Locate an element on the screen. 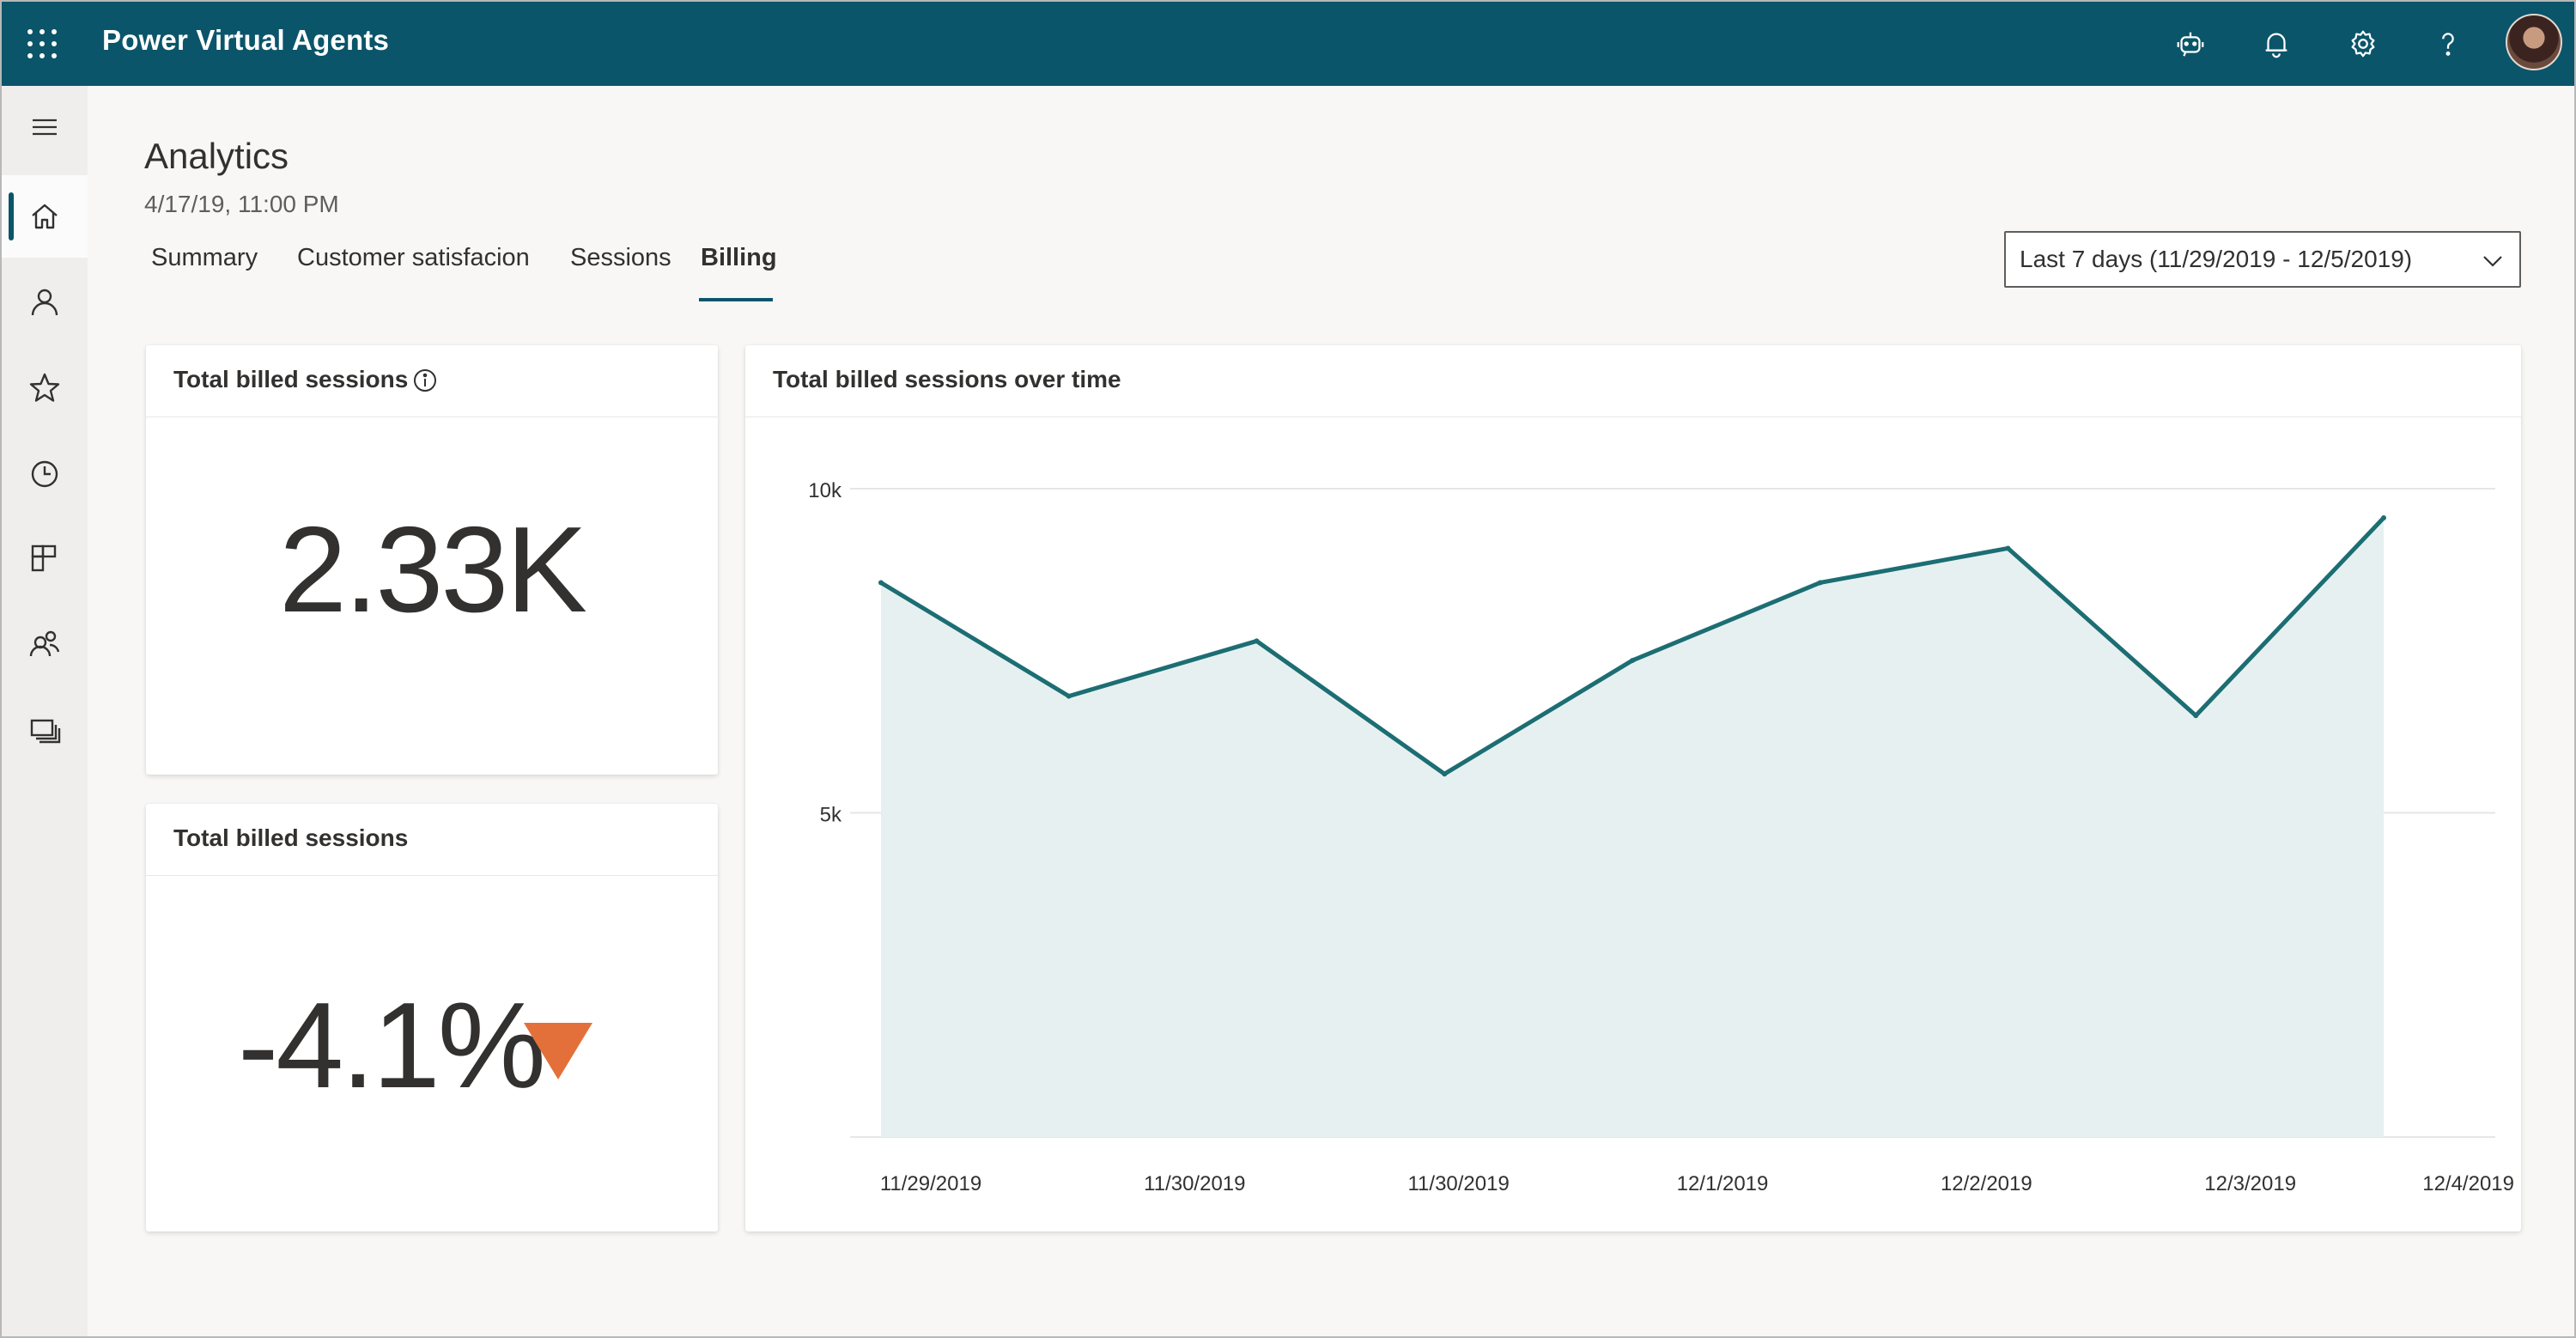 This screenshot has height=1338, width=2576. tab-sessions: Sessions is located at coordinates (620, 258).